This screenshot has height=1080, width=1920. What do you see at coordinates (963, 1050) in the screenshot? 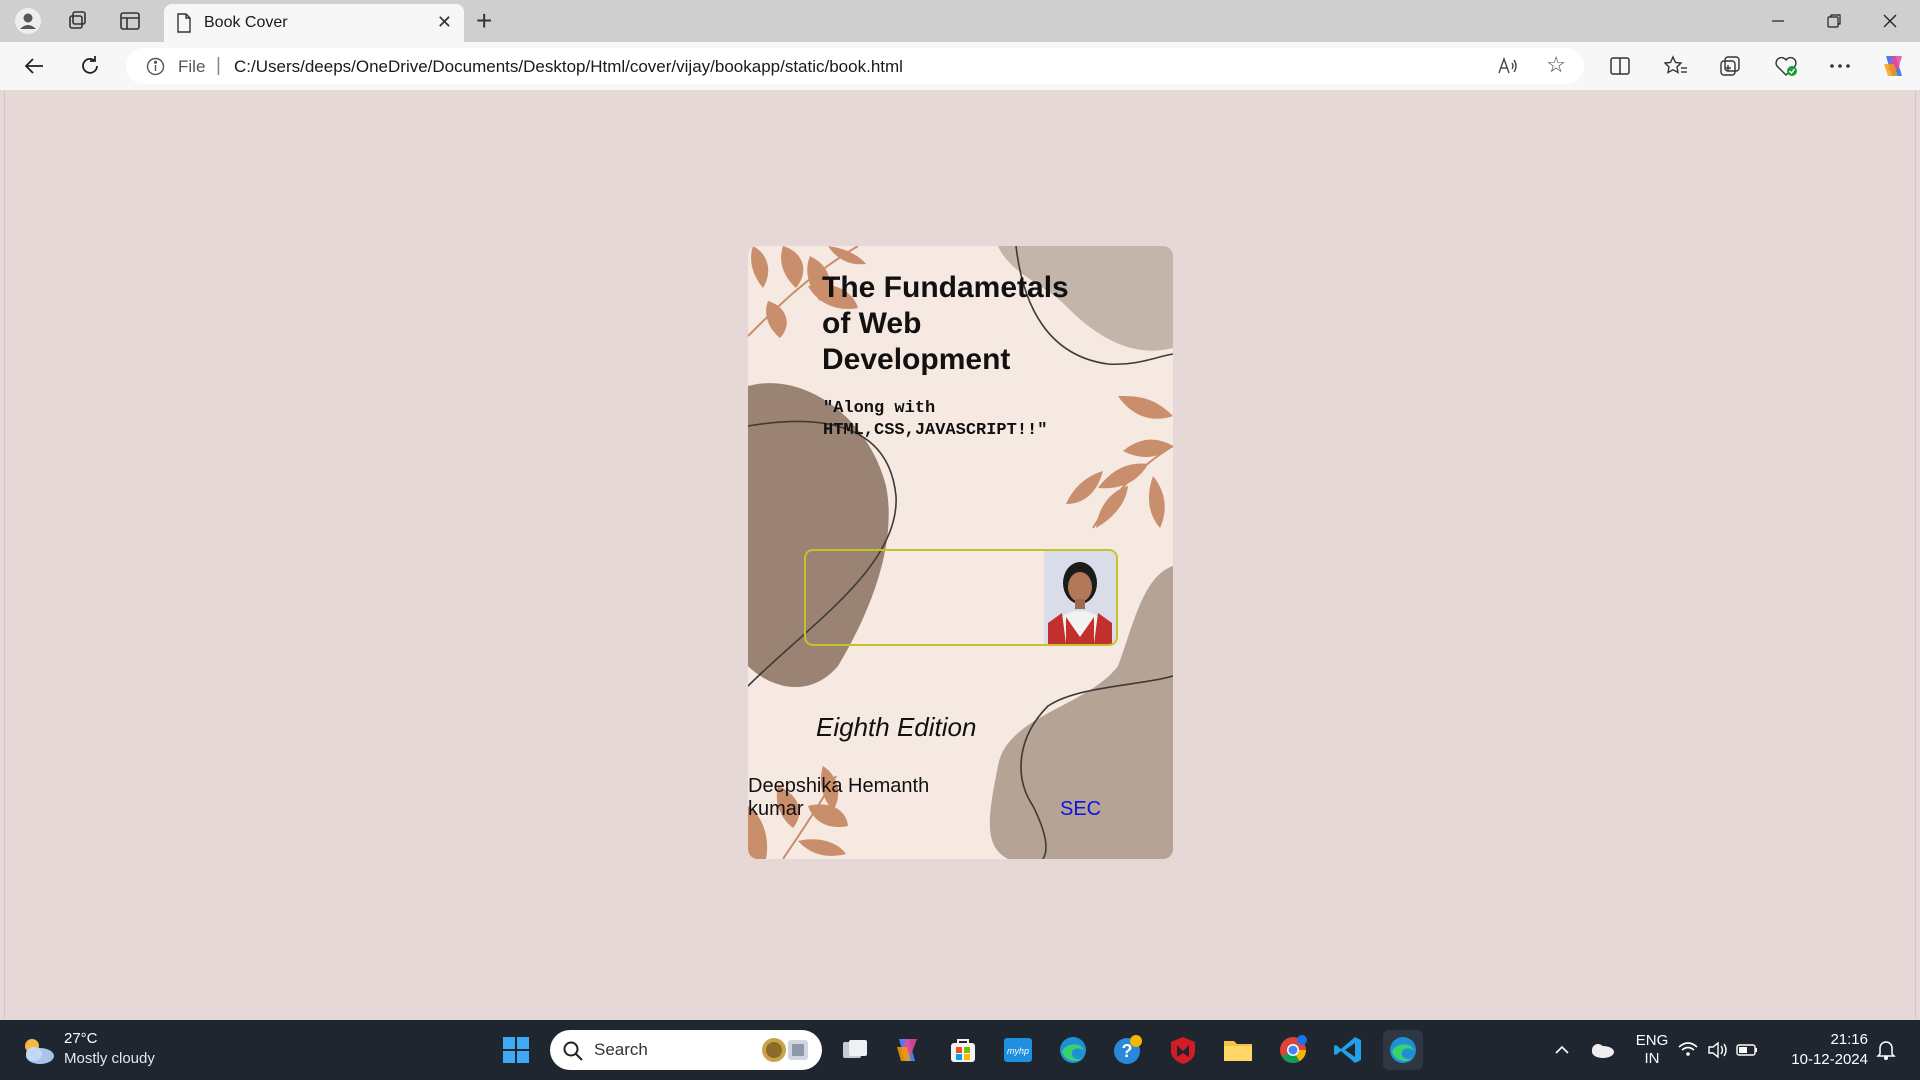
I see `microsoft-store-icon` at bounding box center [963, 1050].